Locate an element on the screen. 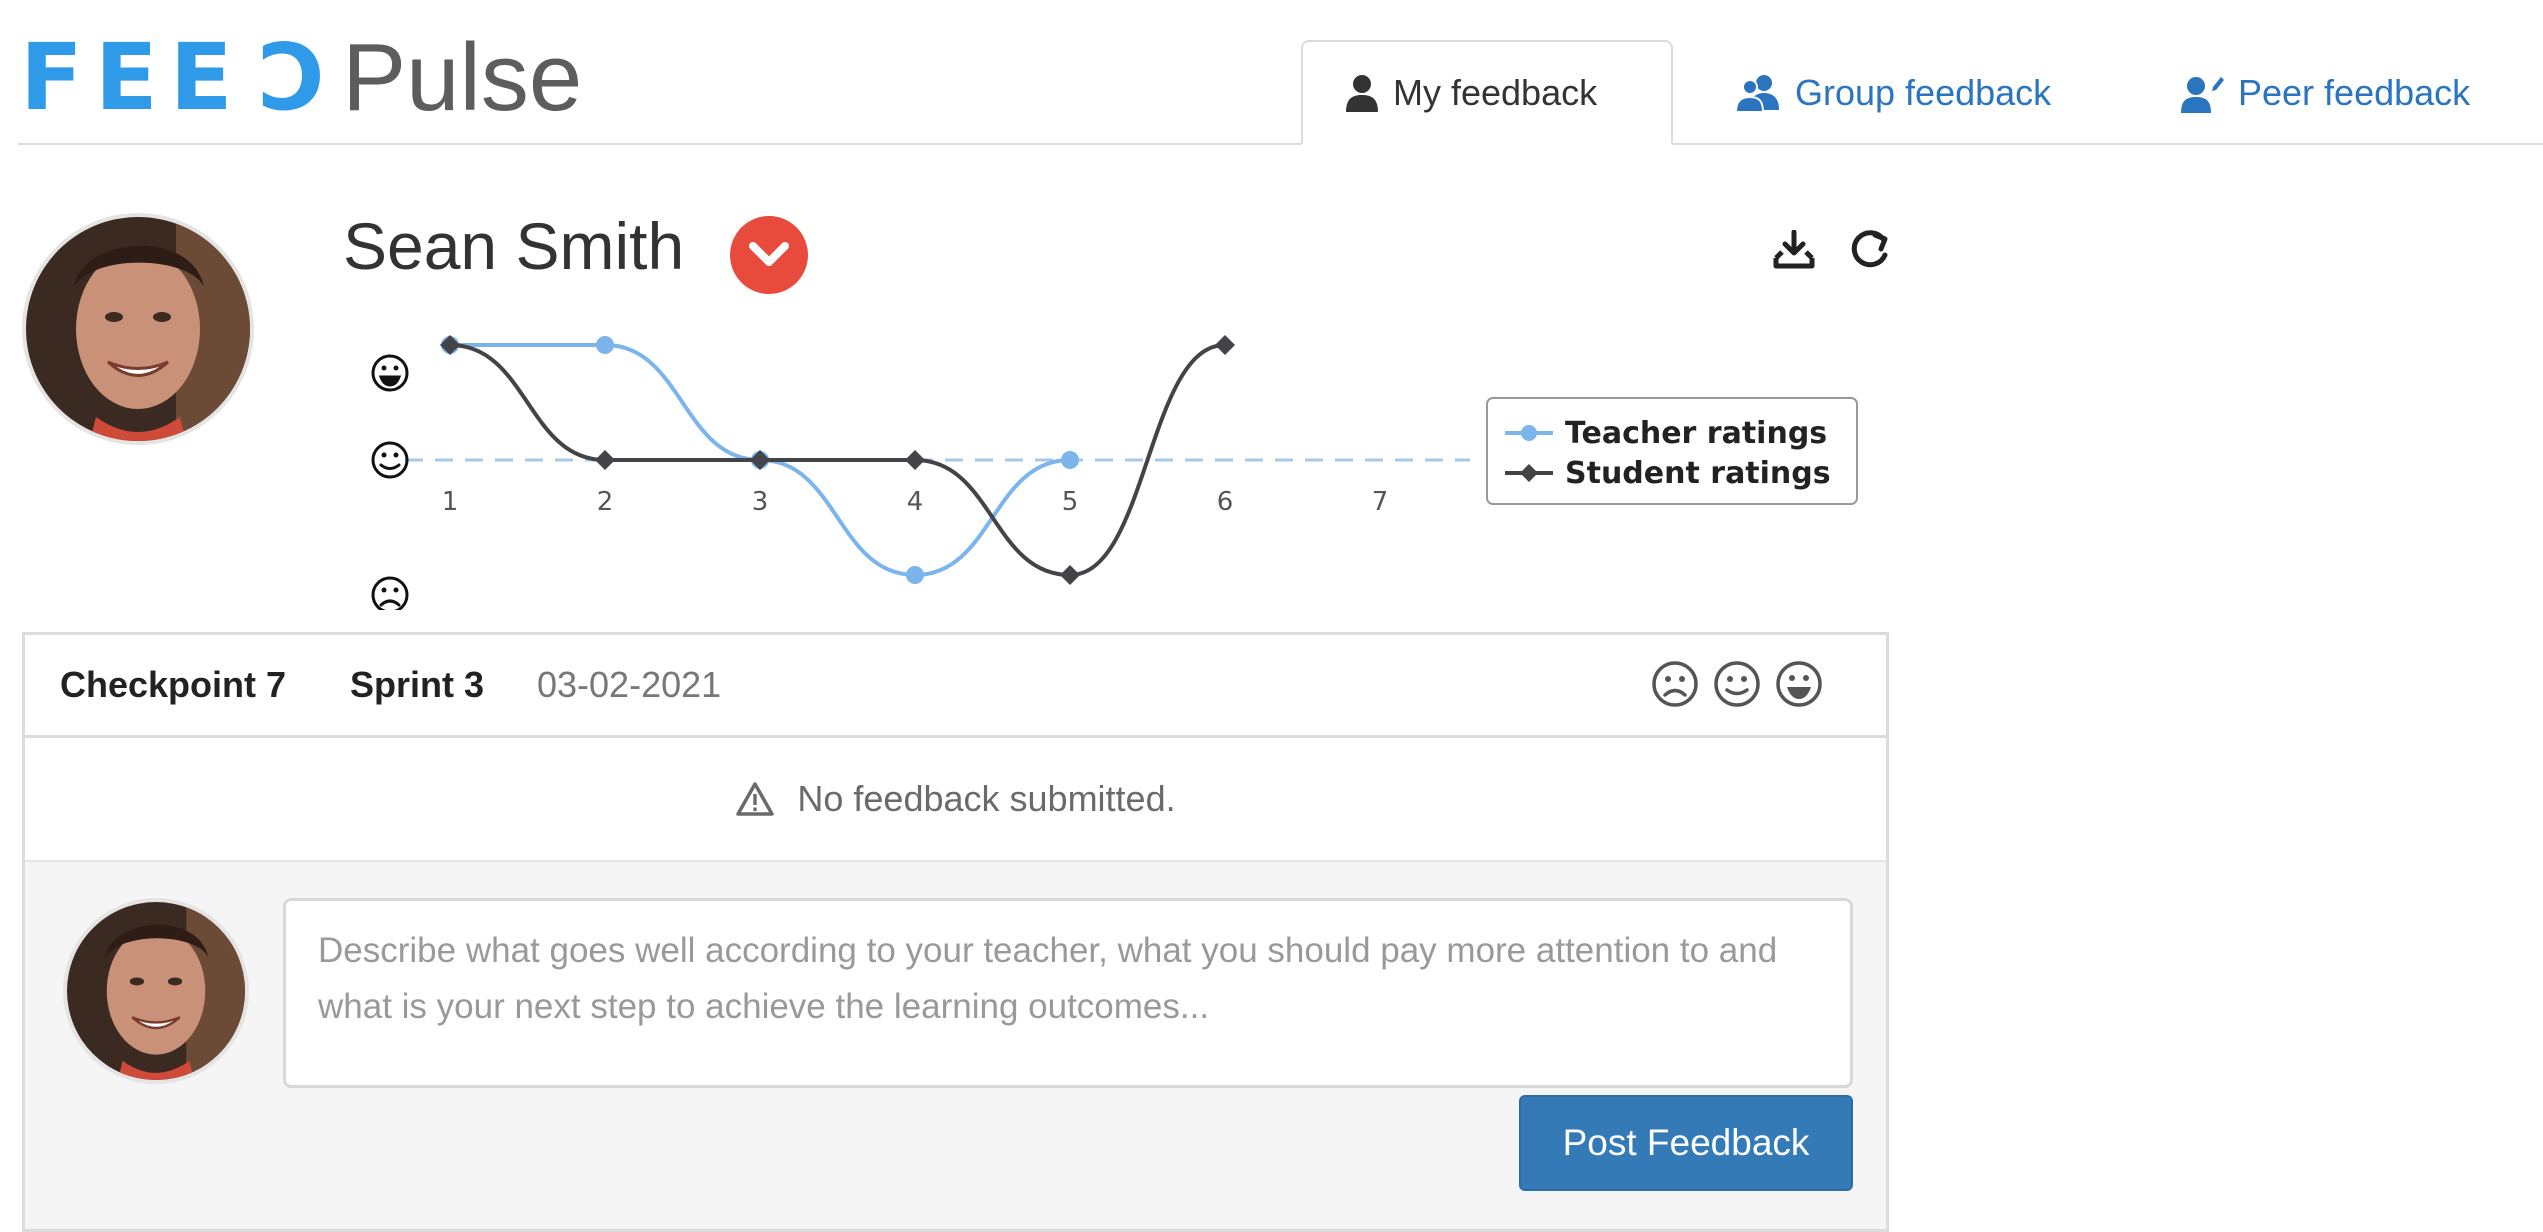 The width and height of the screenshot is (2543, 1232). user-icon is located at coordinates (1362, 93).